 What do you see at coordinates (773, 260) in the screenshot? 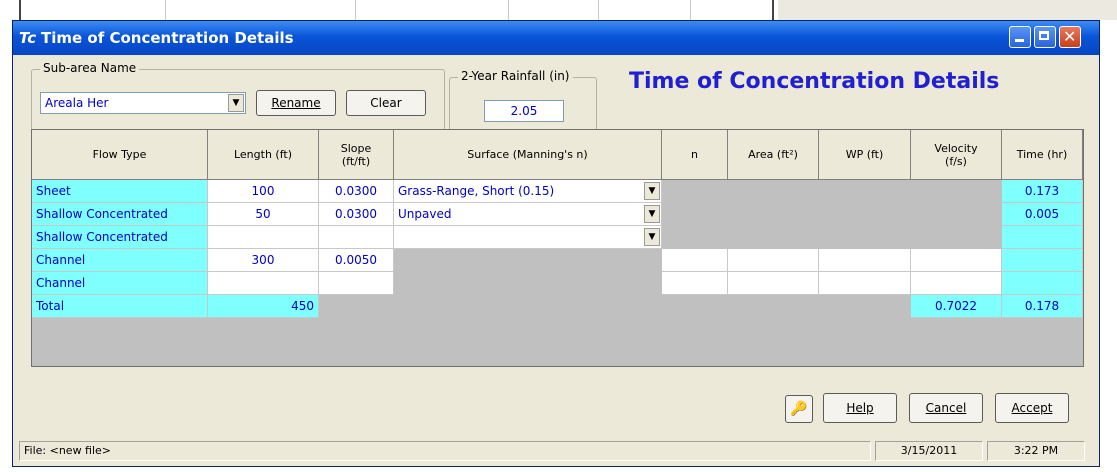
I see `row4-area` at bounding box center [773, 260].